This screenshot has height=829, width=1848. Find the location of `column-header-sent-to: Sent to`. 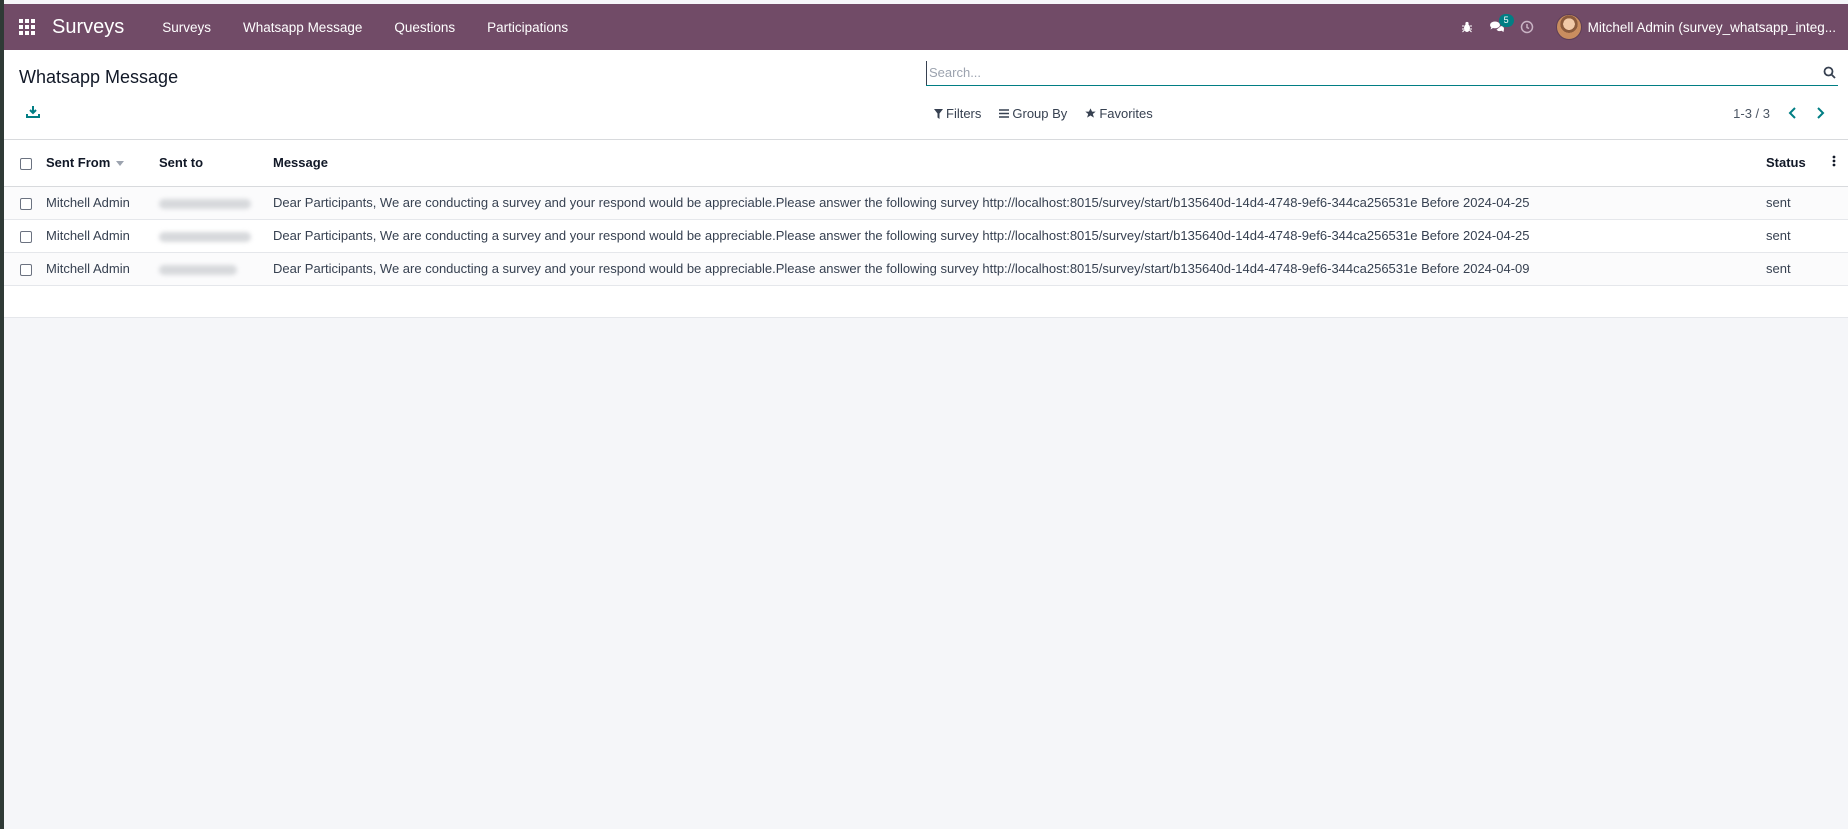

column-header-sent-to: Sent to is located at coordinates (216, 163).